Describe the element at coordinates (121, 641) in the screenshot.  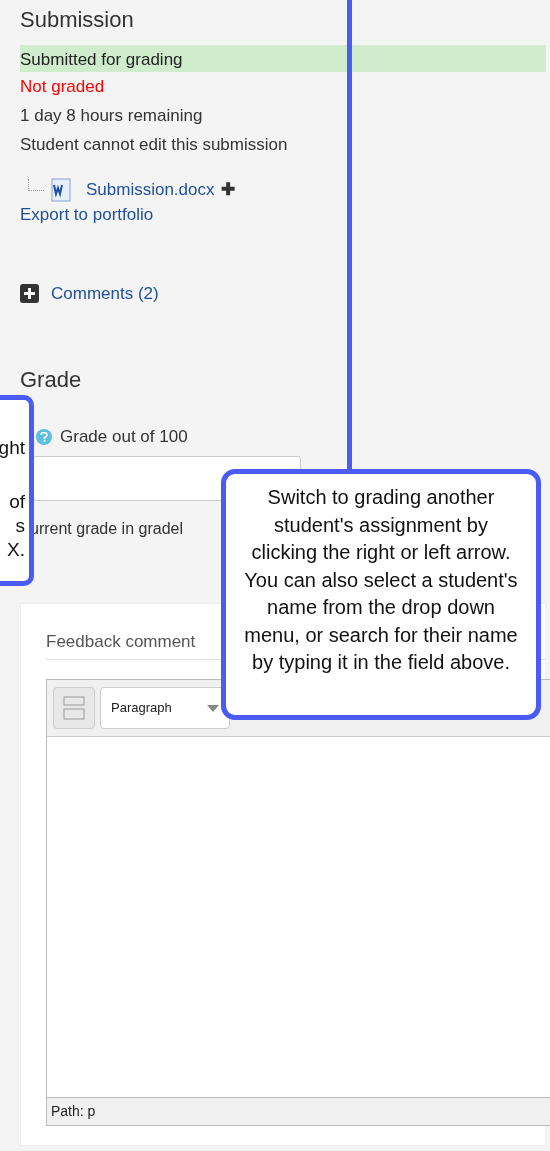
I see `field-label: Feedback comment` at that location.